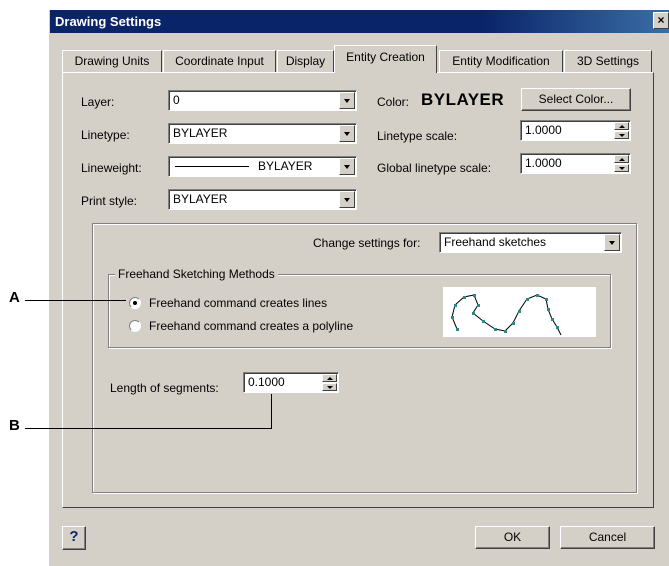 The width and height of the screenshot is (669, 566). Describe the element at coordinates (329, 382) in the screenshot. I see `segments-spinner` at that location.